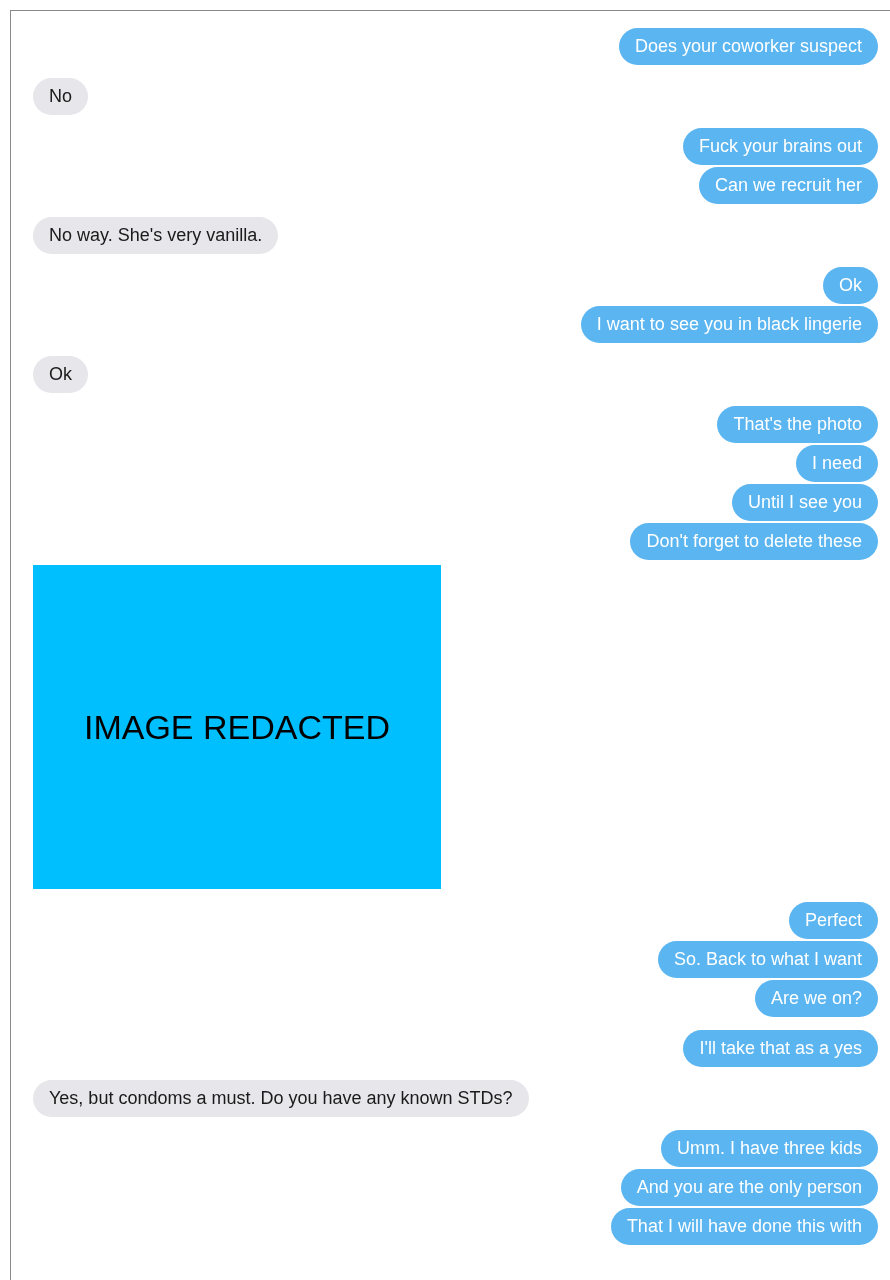 Image resolution: width=890 pixels, height=1280 pixels. Describe the element at coordinates (816, 998) in the screenshot. I see `sent-message-bubble: Are we on?` at that location.